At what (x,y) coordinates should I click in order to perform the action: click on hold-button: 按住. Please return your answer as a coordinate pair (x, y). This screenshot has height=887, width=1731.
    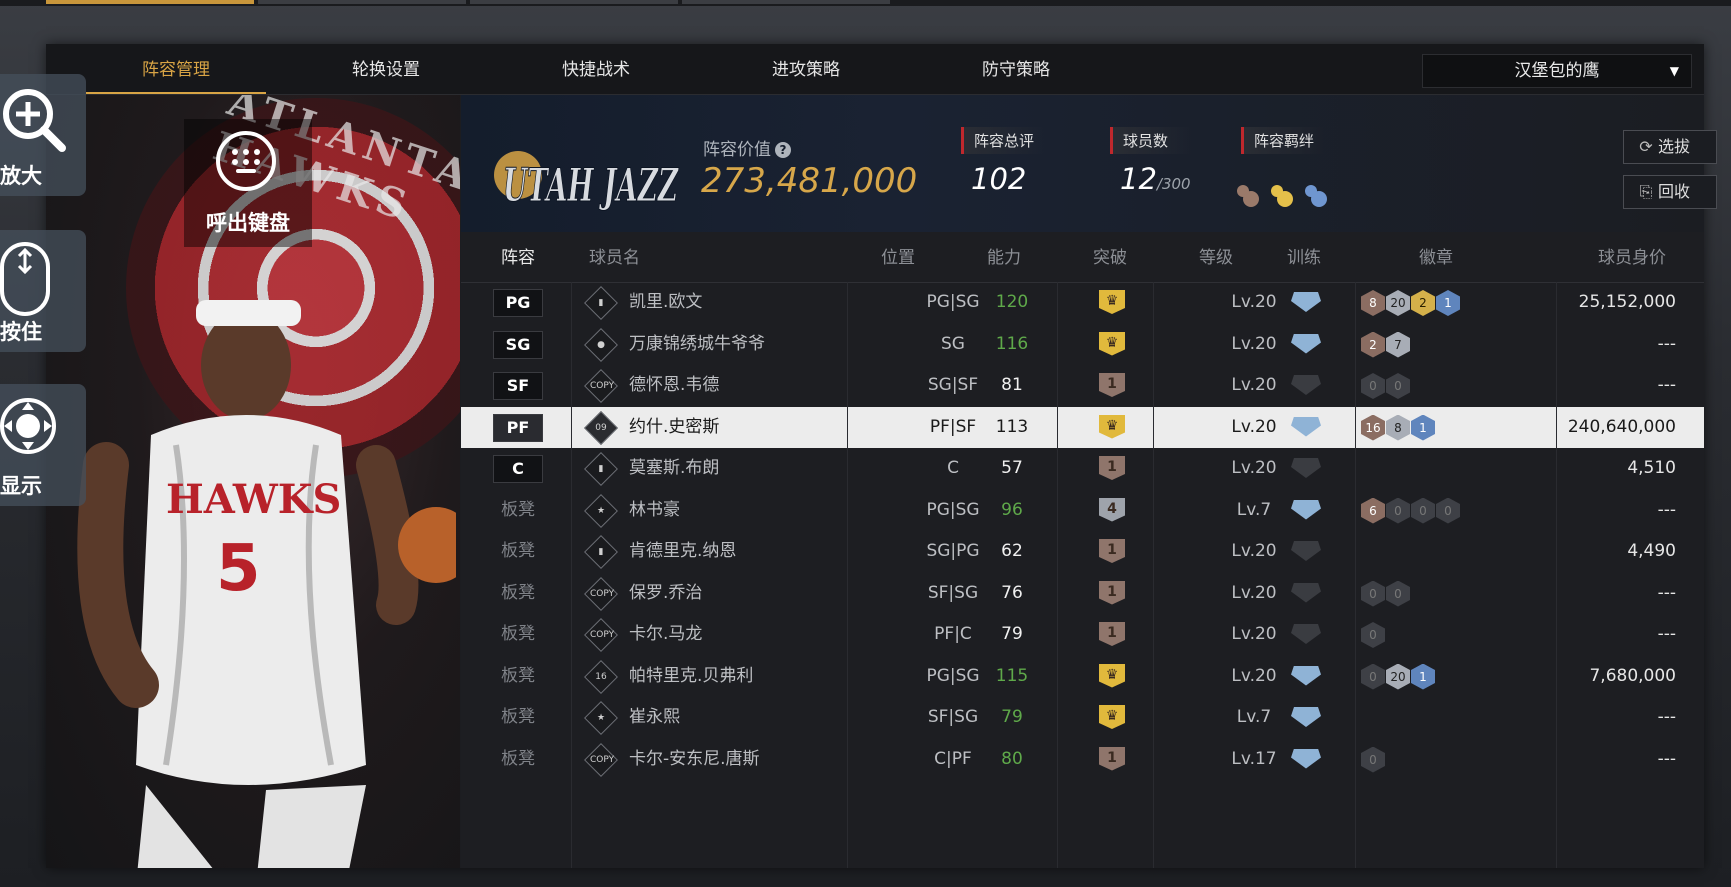
    Looking at the image, I should click on (43, 291).